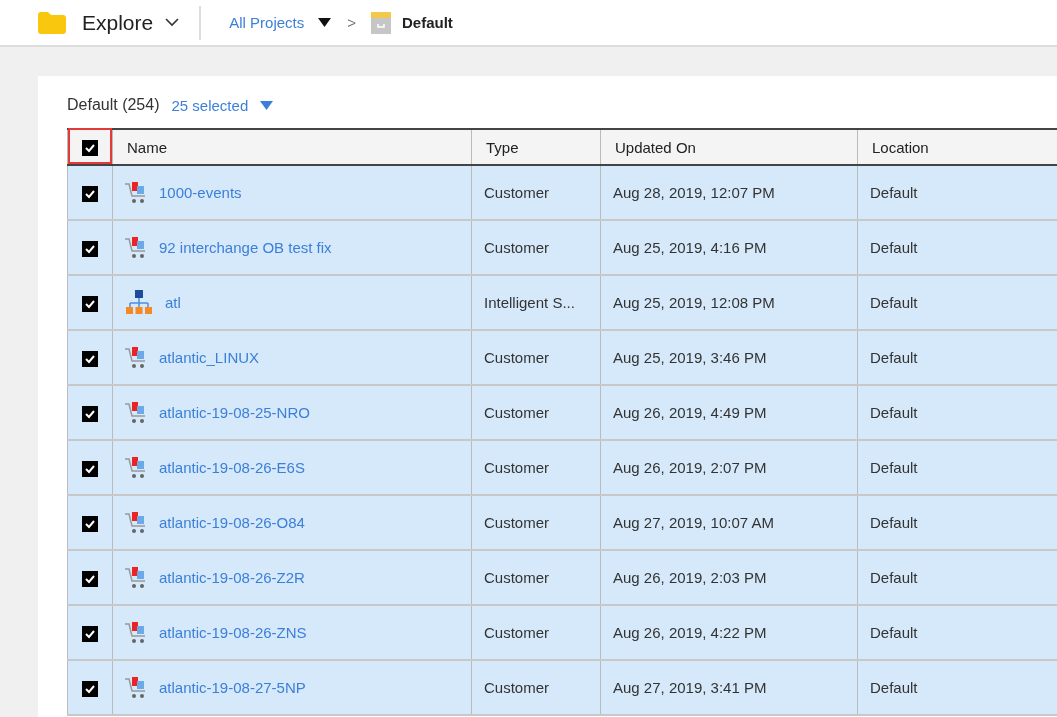 The height and width of the screenshot is (717, 1057). Describe the element at coordinates (729, 357) in the screenshot. I see `table-cell: Aug 25, 2019, 3:46 PM` at that location.